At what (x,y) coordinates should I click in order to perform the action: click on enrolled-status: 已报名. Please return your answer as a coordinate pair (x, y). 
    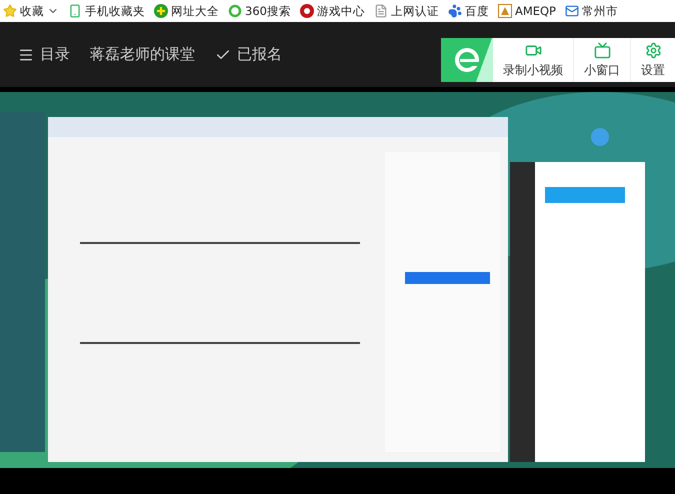
    Looking at the image, I should click on (248, 54).